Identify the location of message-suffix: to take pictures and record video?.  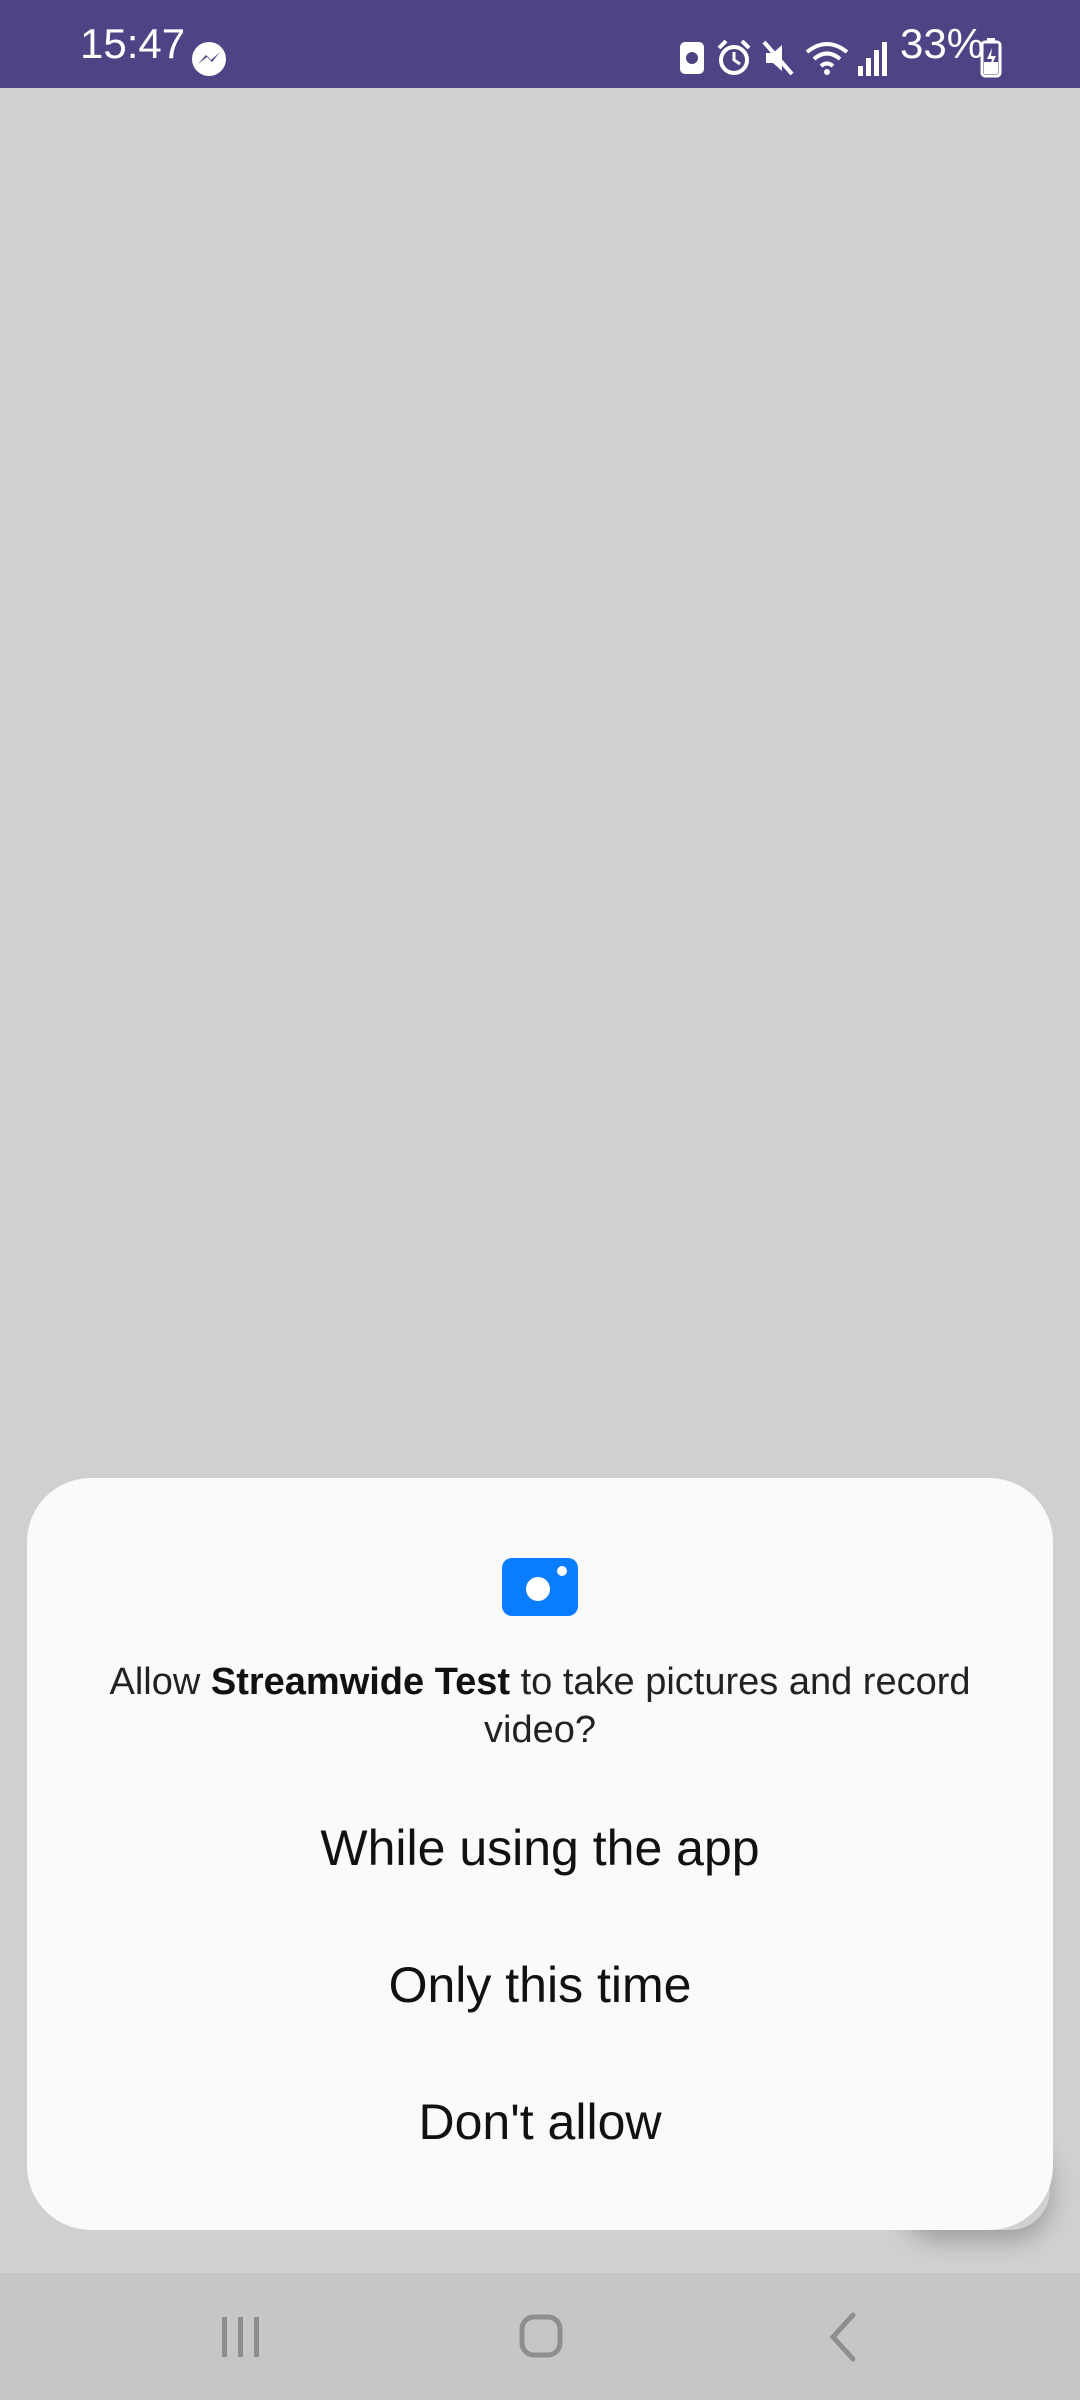
(727, 1706).